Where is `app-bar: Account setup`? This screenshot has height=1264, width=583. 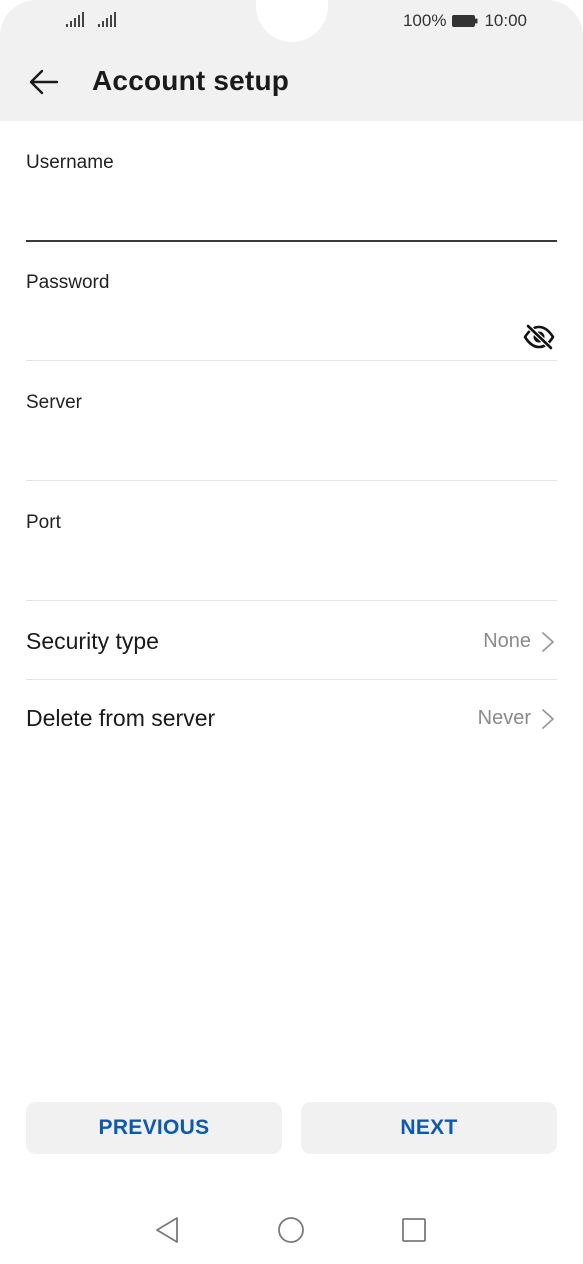
app-bar: Account setup is located at coordinates (291, 82).